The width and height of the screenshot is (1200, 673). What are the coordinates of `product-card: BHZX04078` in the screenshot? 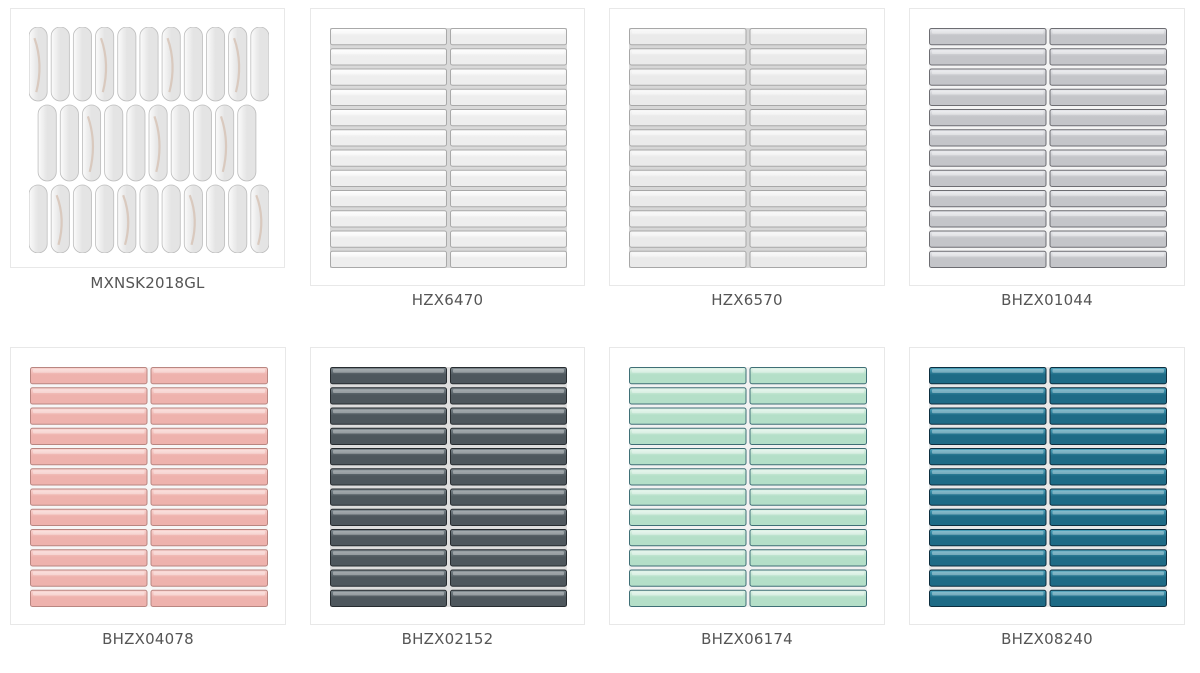 It's located at (148, 499).